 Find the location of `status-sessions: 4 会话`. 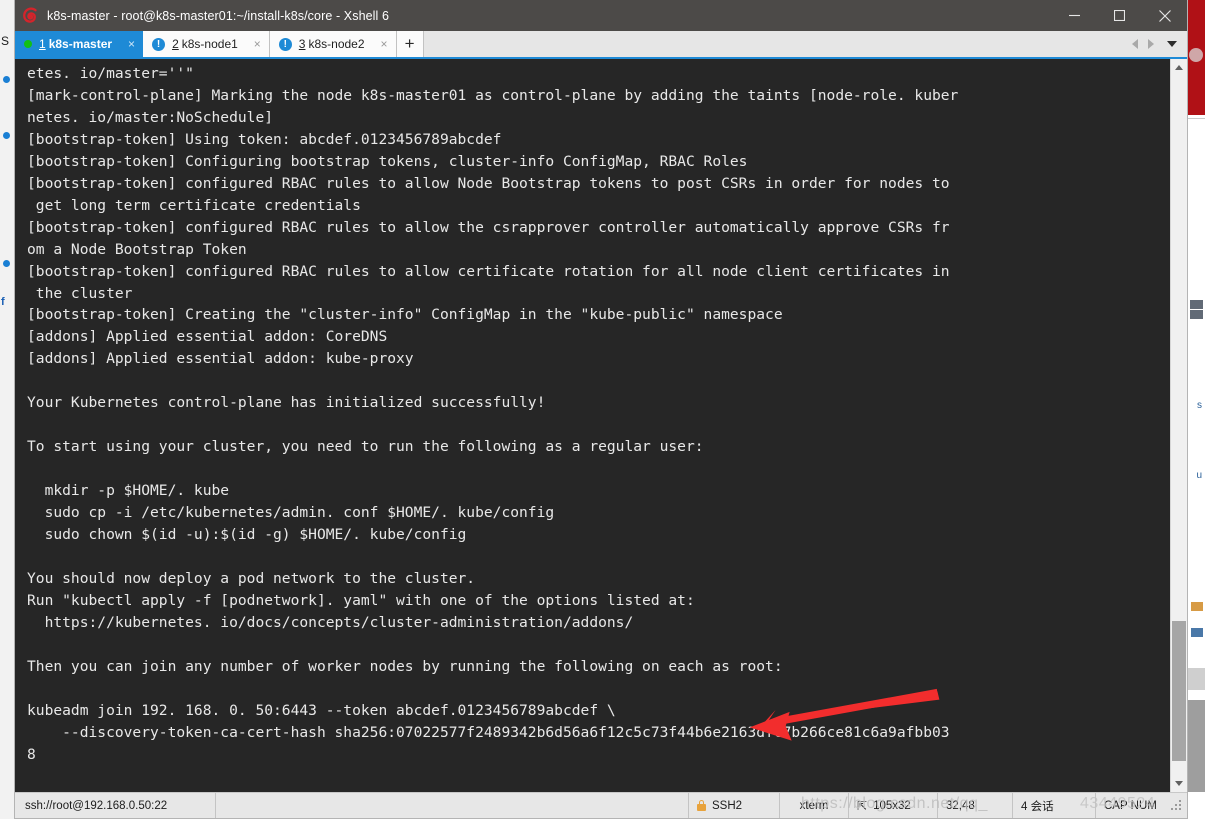

status-sessions: 4 会话 is located at coordinates (1054, 805).